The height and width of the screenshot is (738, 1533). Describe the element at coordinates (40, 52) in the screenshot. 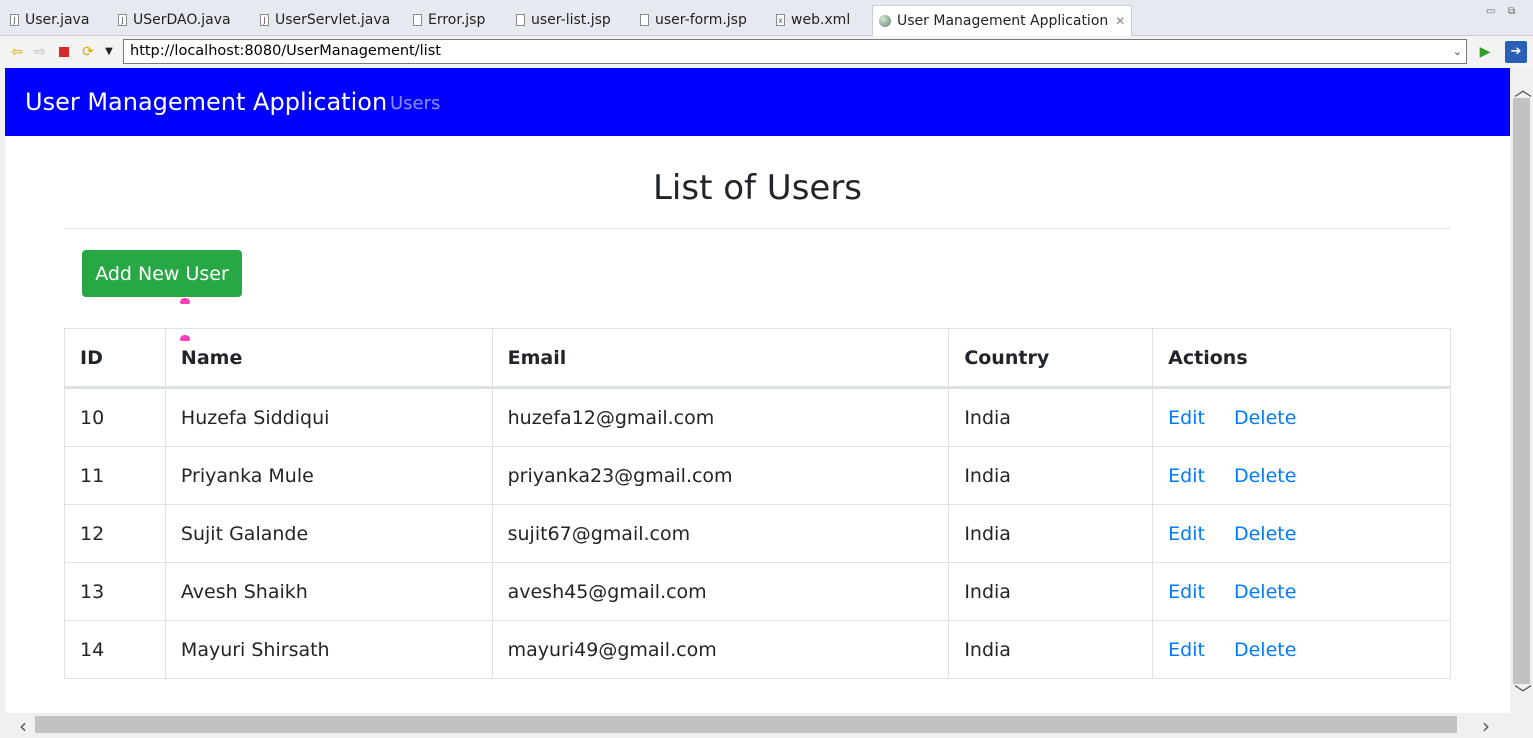

I see `forward-icon: ⇨` at that location.